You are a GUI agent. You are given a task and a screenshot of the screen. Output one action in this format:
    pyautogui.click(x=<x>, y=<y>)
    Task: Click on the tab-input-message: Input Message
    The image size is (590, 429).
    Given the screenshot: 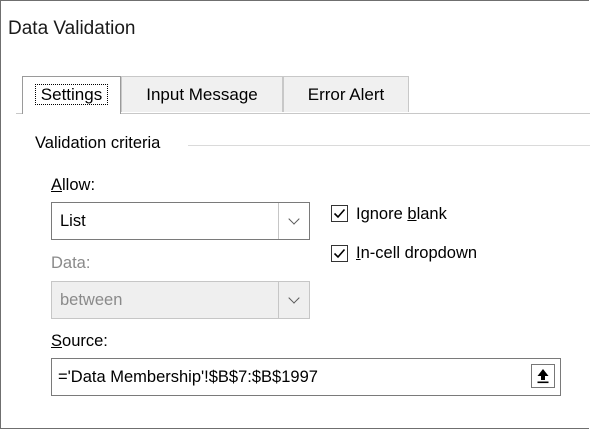 What is the action you would take?
    pyautogui.click(x=202, y=94)
    